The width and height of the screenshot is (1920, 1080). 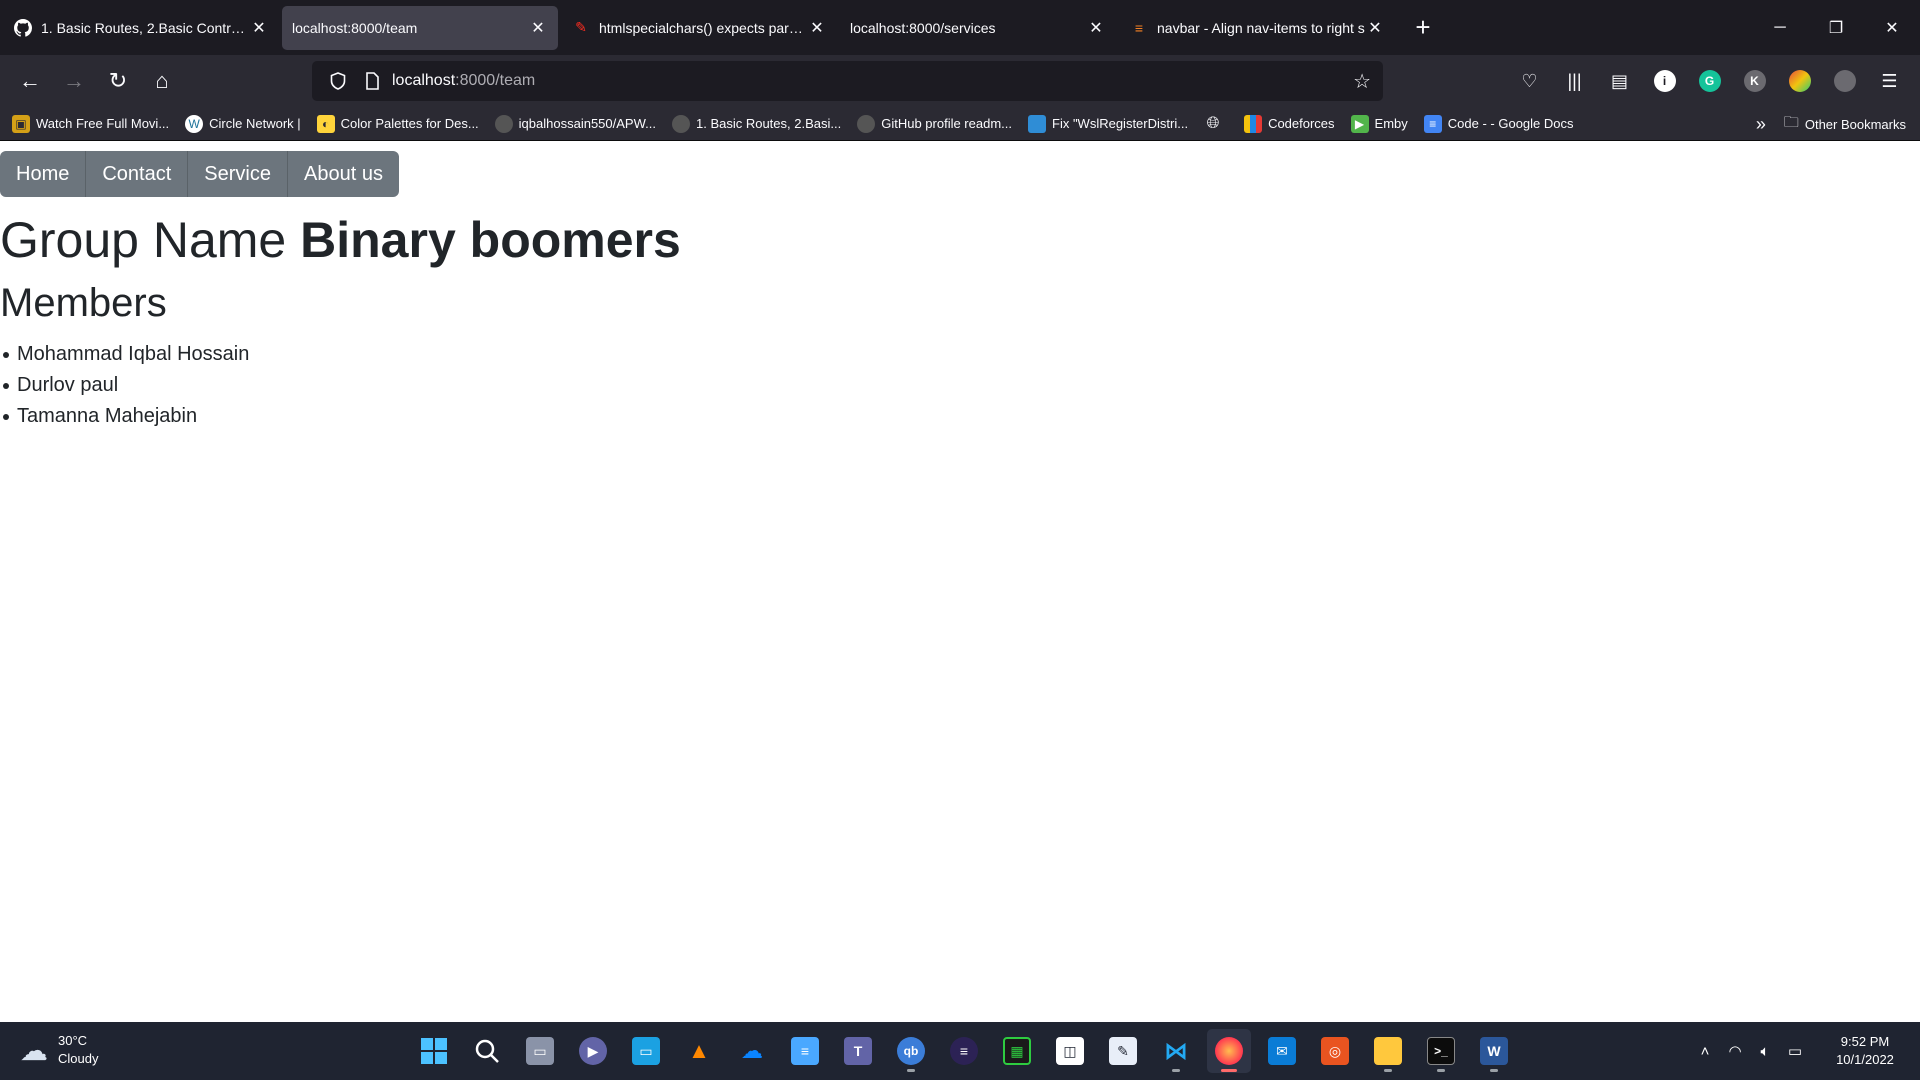 I want to click on colorzilla-icon, so click(x=1799, y=81).